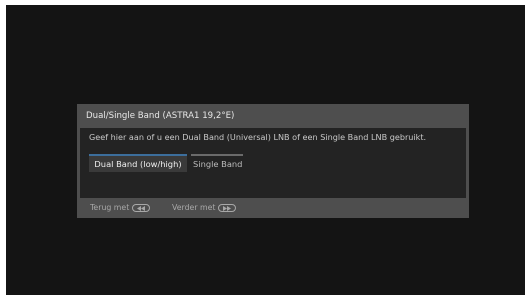  What do you see at coordinates (160, 116) in the screenshot?
I see `dialog-title: Dual/Single Band (ASTRA1 19,2°E)` at bounding box center [160, 116].